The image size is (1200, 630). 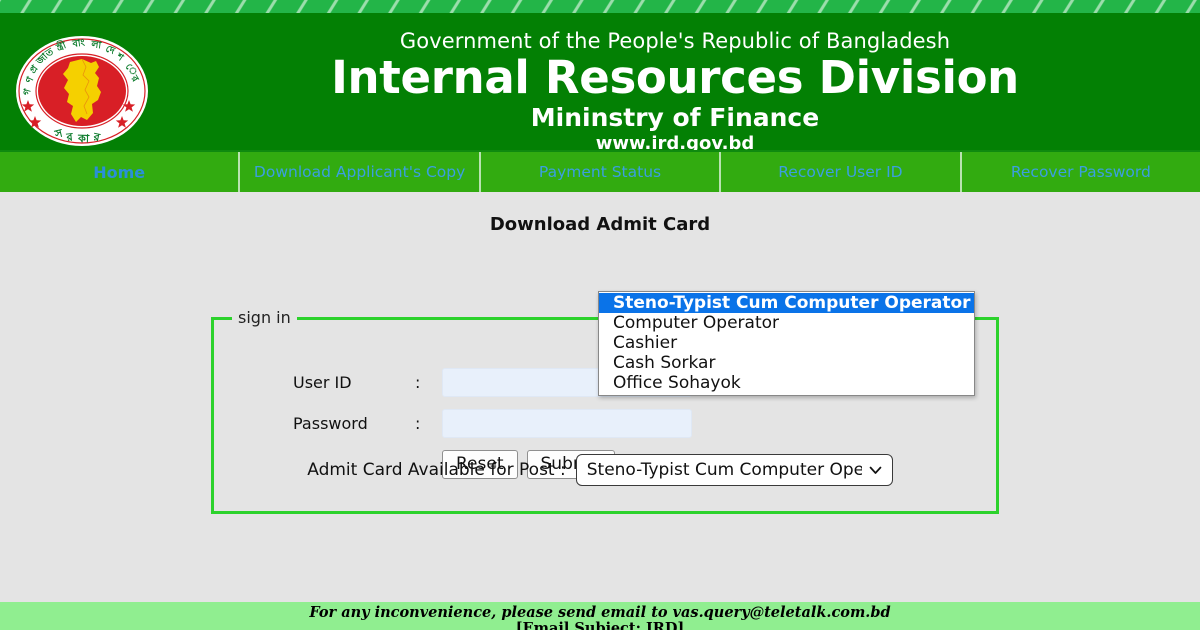 I want to click on post-select-value: Steno-Typist Cum Computer Operator, so click(x=724, y=470).